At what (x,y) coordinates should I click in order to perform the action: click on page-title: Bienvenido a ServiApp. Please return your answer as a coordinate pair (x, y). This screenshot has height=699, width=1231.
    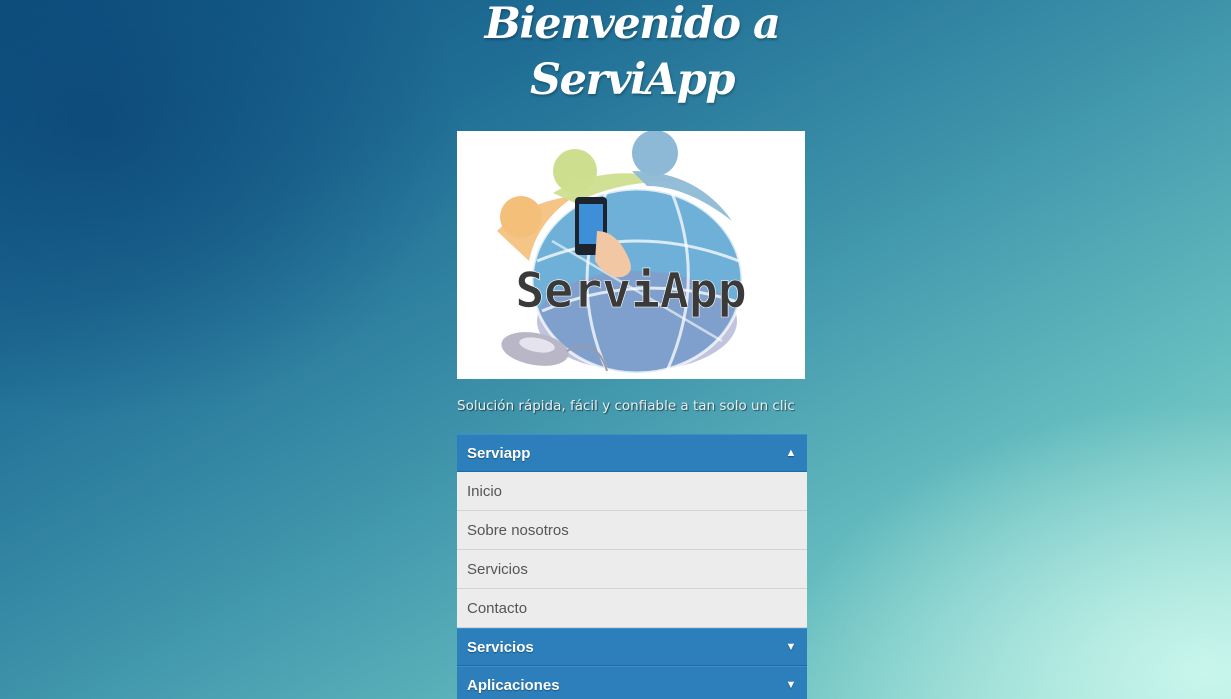
    Looking at the image, I should click on (632, 54).